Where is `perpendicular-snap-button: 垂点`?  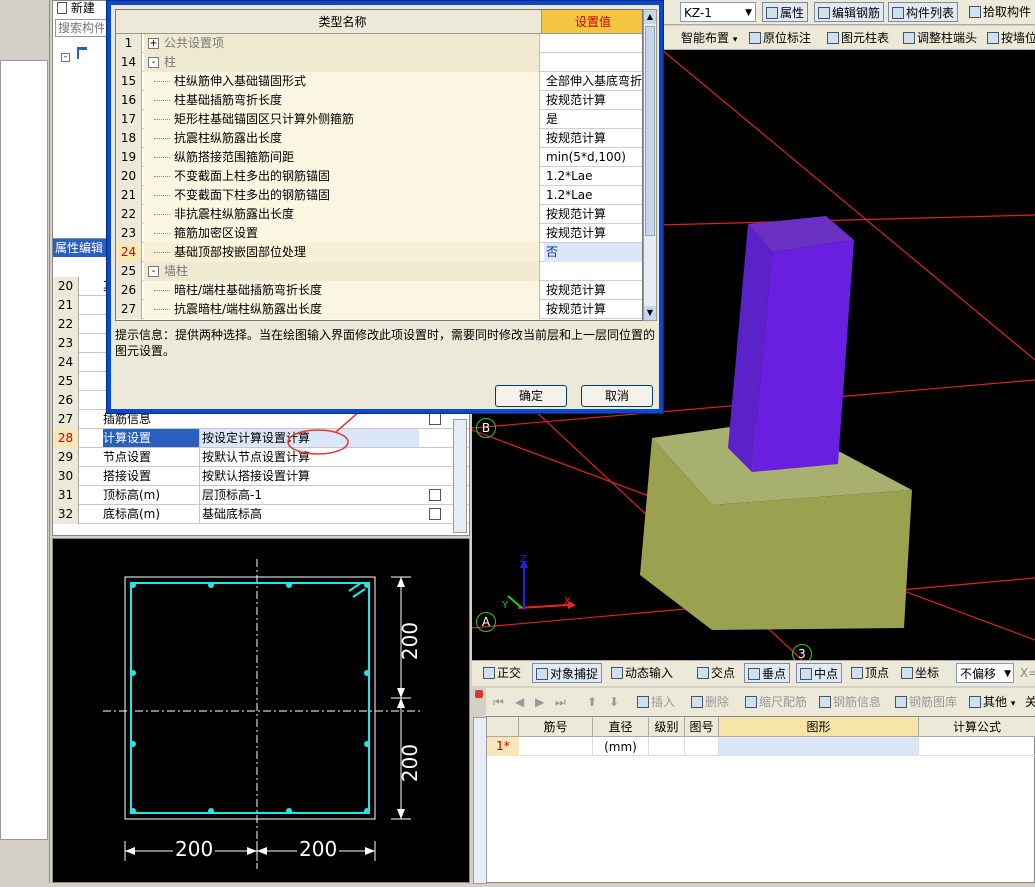
perpendicular-snap-button: 垂点 is located at coordinates (767, 673).